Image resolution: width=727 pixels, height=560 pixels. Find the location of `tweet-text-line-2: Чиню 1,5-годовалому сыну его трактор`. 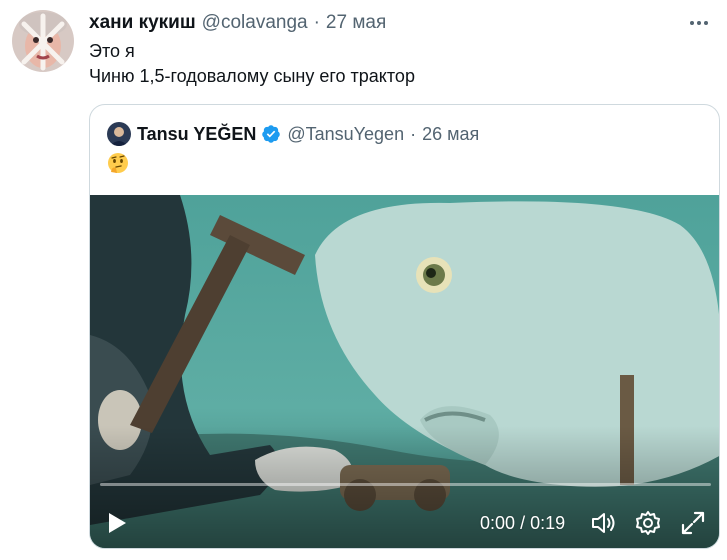

tweet-text-line-2: Чиню 1,5-годовалому сыну его трактор is located at coordinates (252, 76).